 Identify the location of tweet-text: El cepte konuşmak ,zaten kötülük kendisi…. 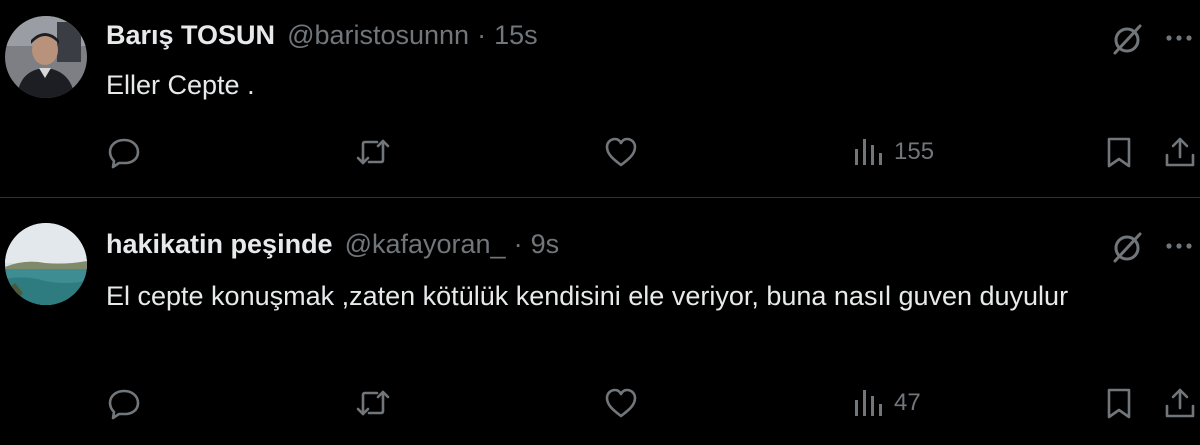
(587, 296).